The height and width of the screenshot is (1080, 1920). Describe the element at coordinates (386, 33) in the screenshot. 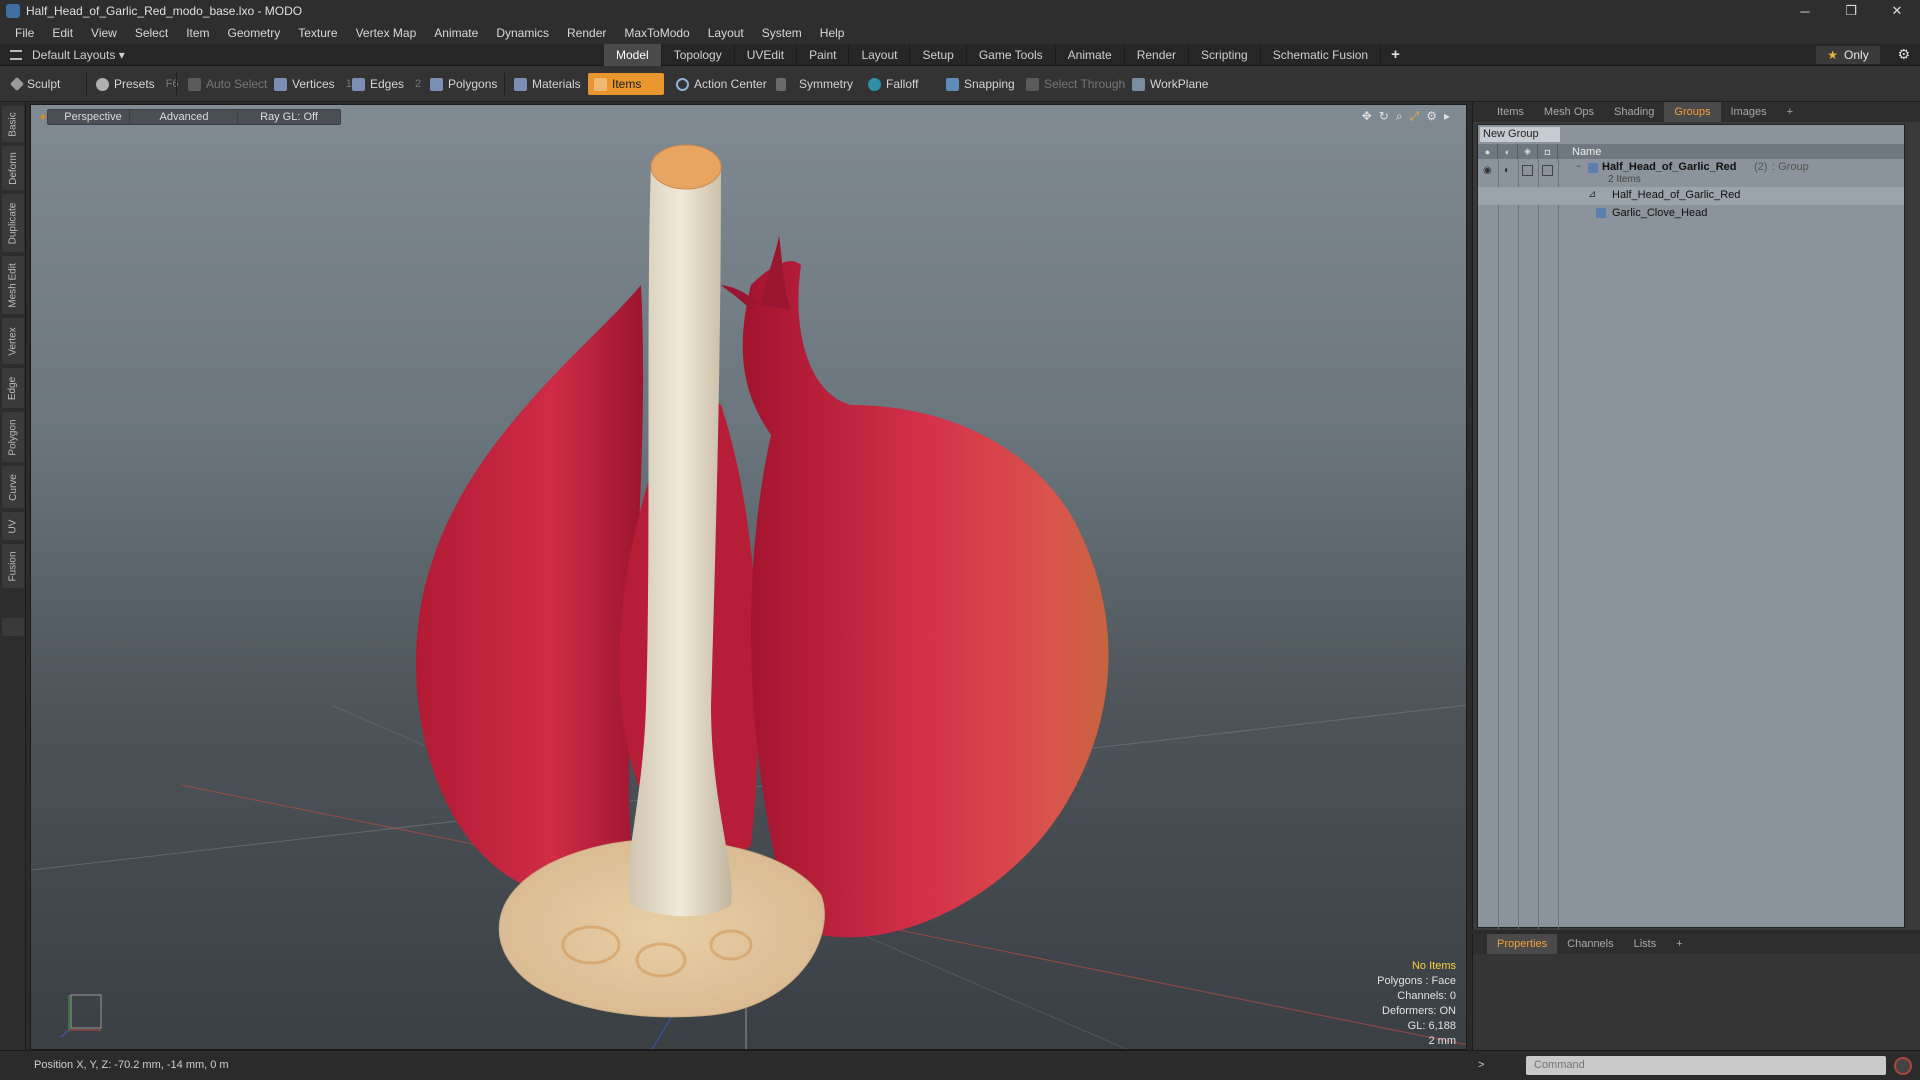

I see `menu-vertex-map: Vertex Map` at that location.